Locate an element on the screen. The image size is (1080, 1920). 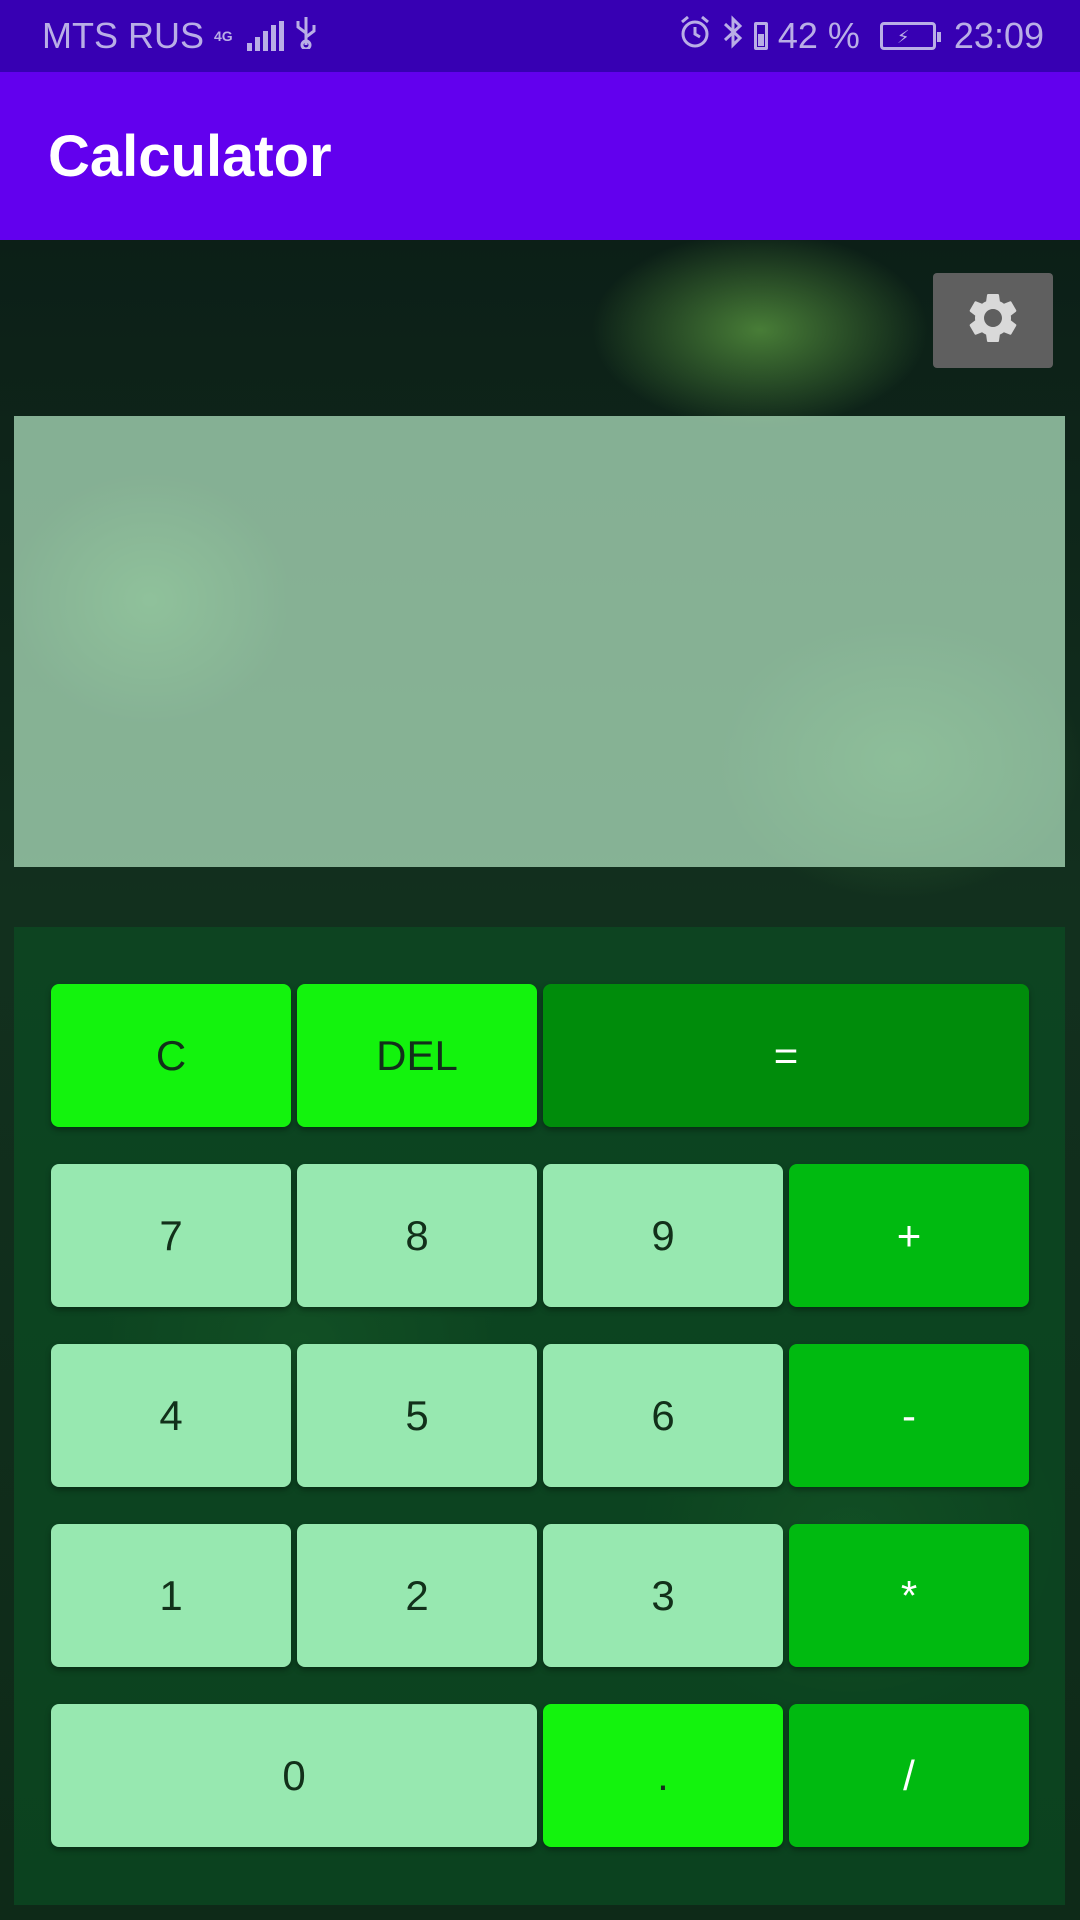
digit-0-button: 0 is located at coordinates (294, 1775).